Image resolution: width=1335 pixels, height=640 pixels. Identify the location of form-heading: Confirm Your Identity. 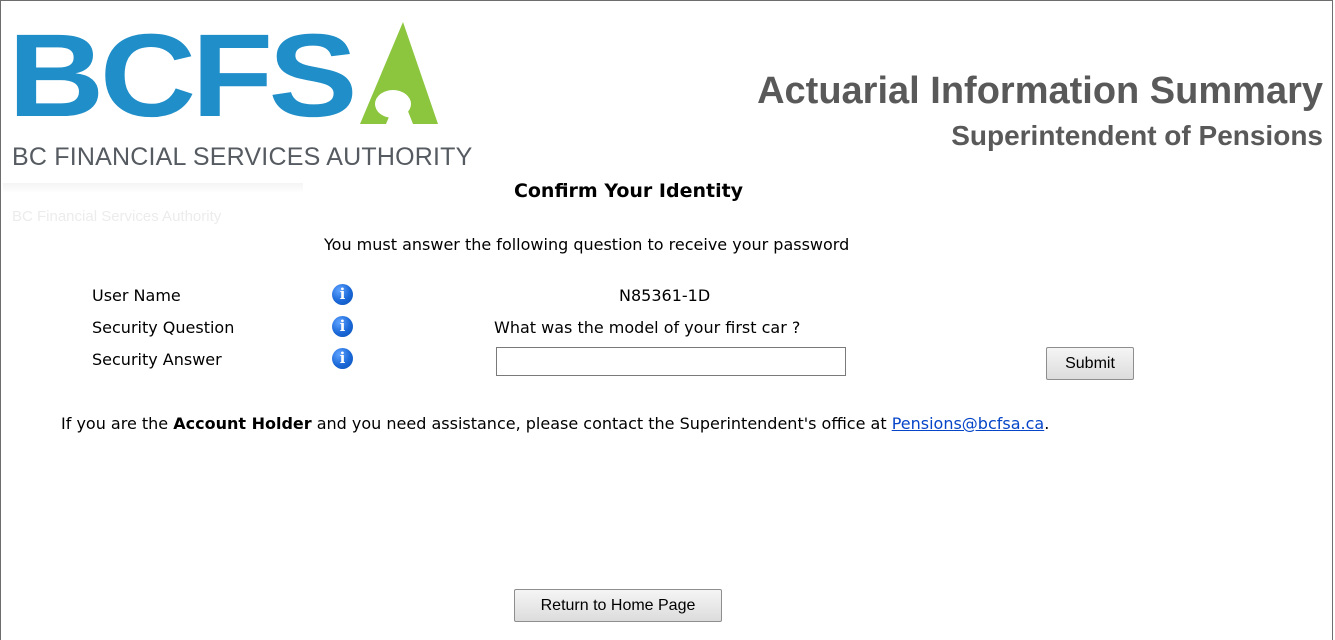
(628, 191).